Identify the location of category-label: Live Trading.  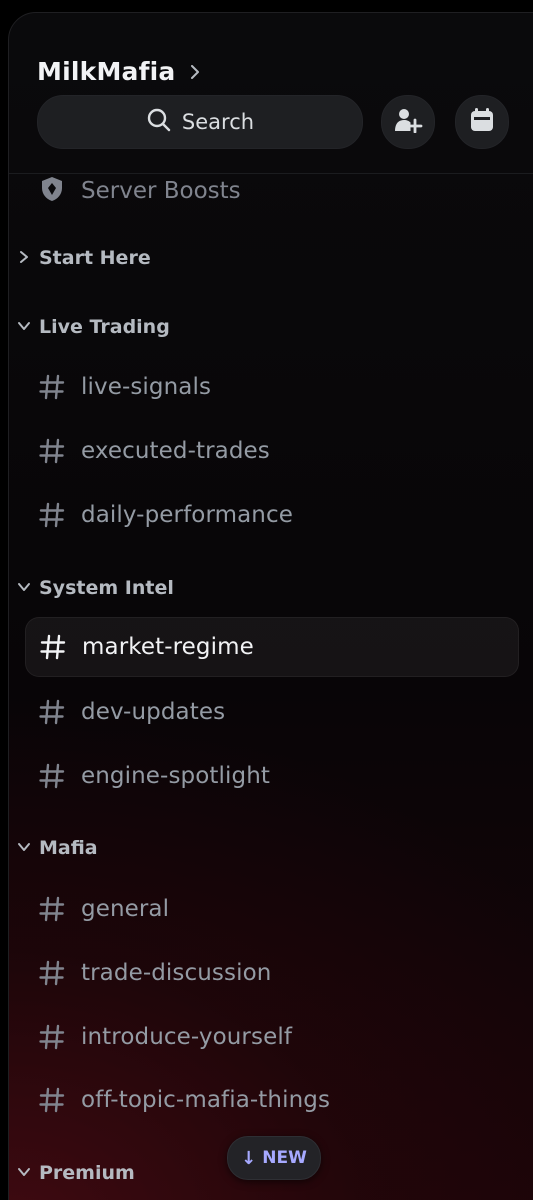
(104, 327).